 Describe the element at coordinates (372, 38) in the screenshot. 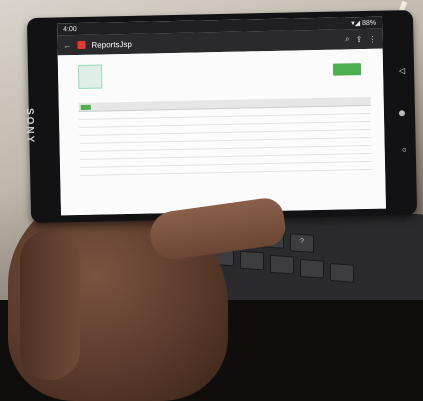

I see `more-icon: ⋮` at that location.